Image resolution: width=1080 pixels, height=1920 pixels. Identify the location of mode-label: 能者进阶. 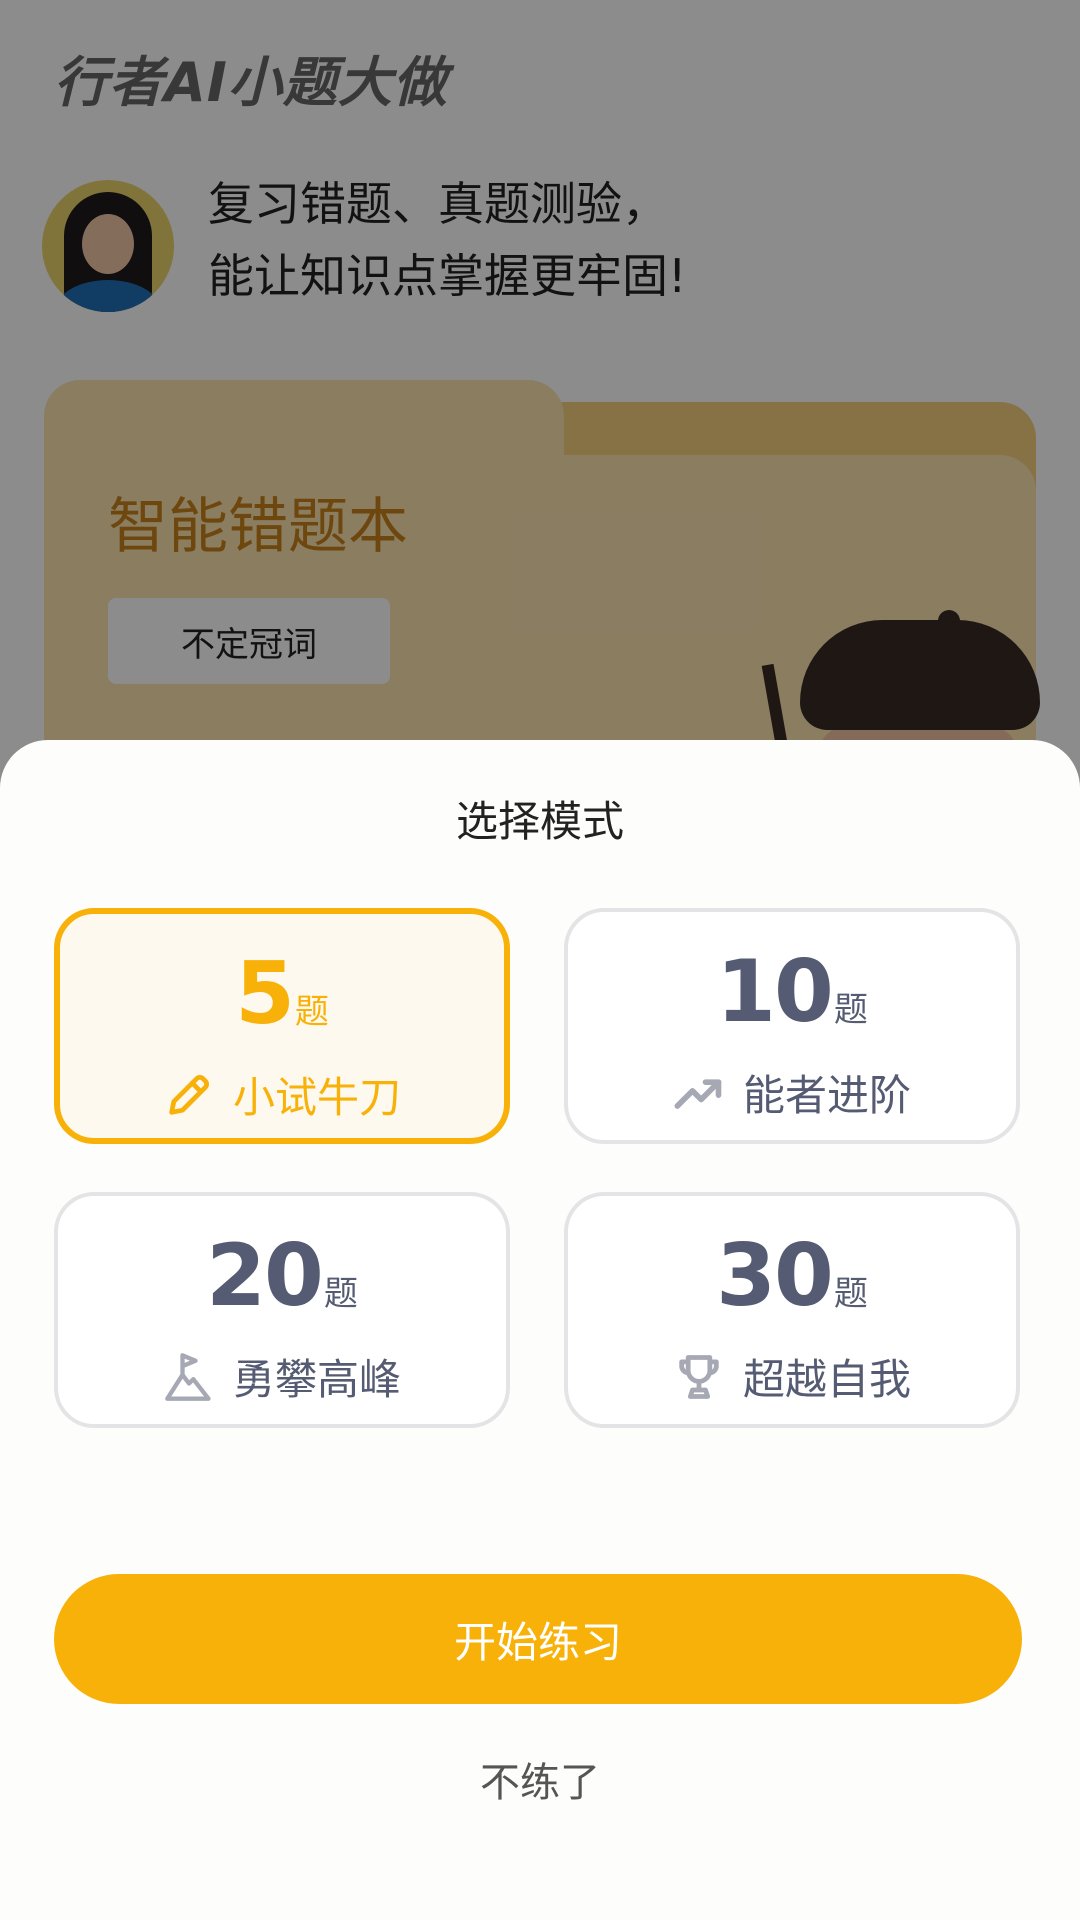
(826, 1095).